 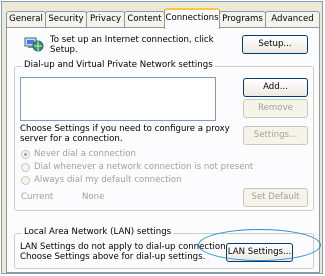 What do you see at coordinates (66, 19) in the screenshot?
I see `tab-security: Security` at bounding box center [66, 19].